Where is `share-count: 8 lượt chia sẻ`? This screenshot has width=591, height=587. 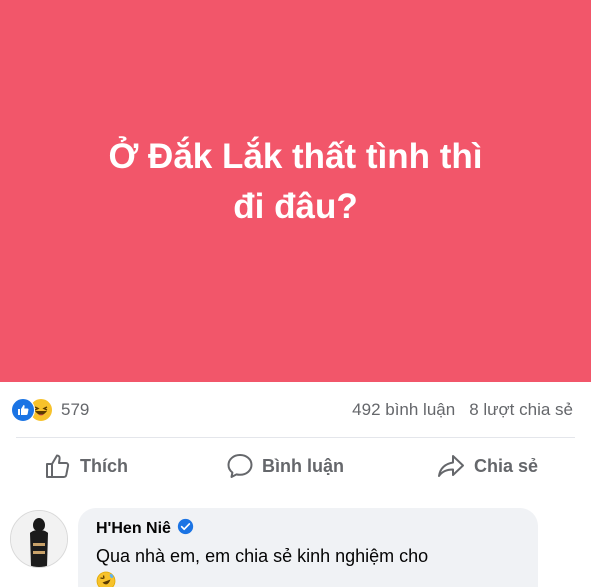
share-count: 8 lượt chia sẻ is located at coordinates (521, 410).